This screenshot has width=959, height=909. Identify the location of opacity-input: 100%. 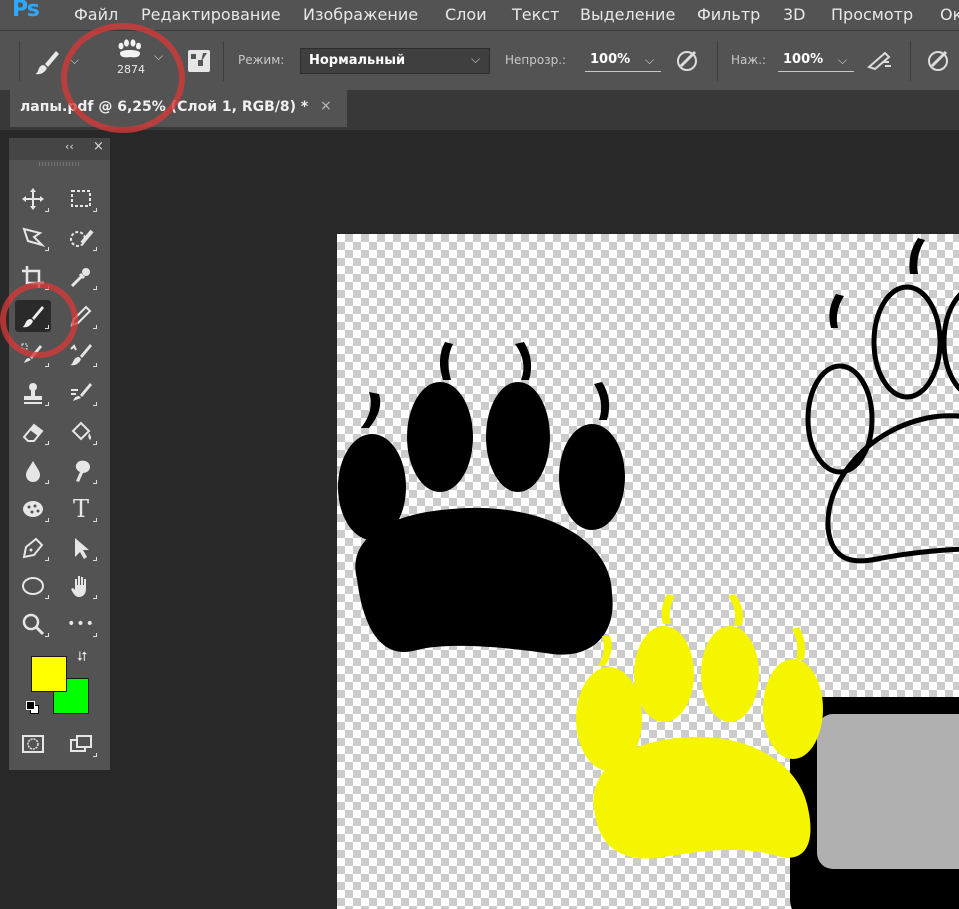
(610, 59).